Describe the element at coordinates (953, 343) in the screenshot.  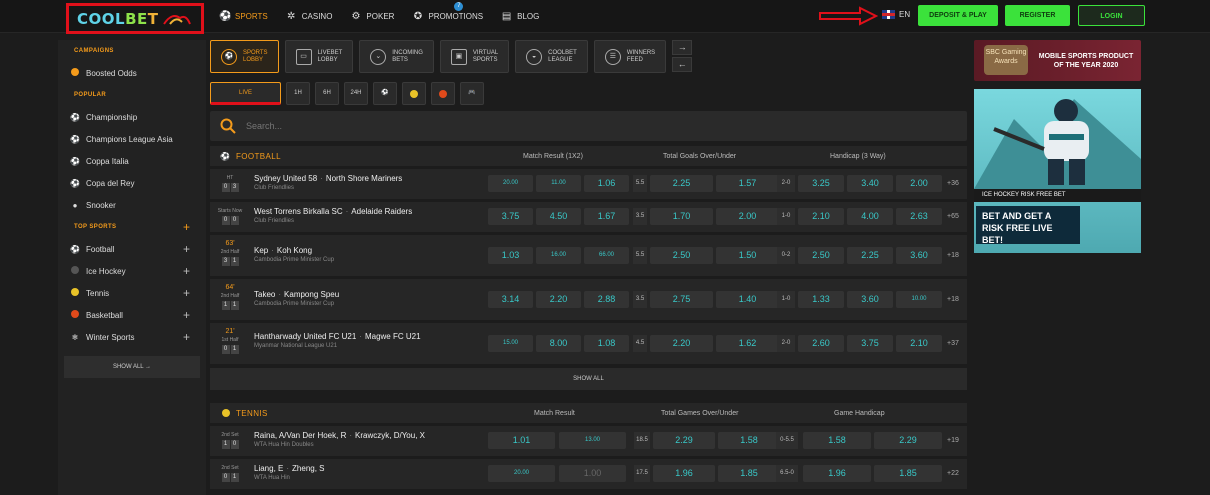
I see `more-markets: +37` at that location.